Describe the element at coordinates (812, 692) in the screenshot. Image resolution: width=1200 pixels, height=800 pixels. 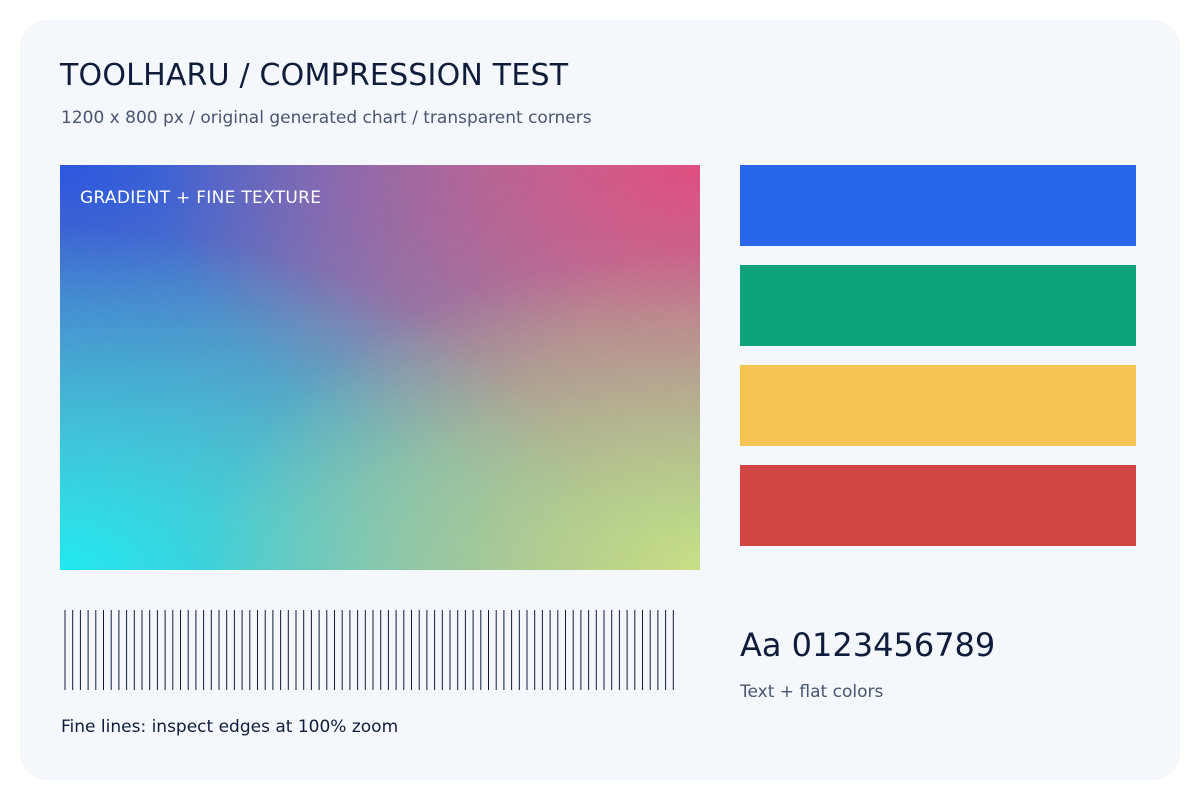
I see `type-sample-caption: Text + flat colors` at that location.